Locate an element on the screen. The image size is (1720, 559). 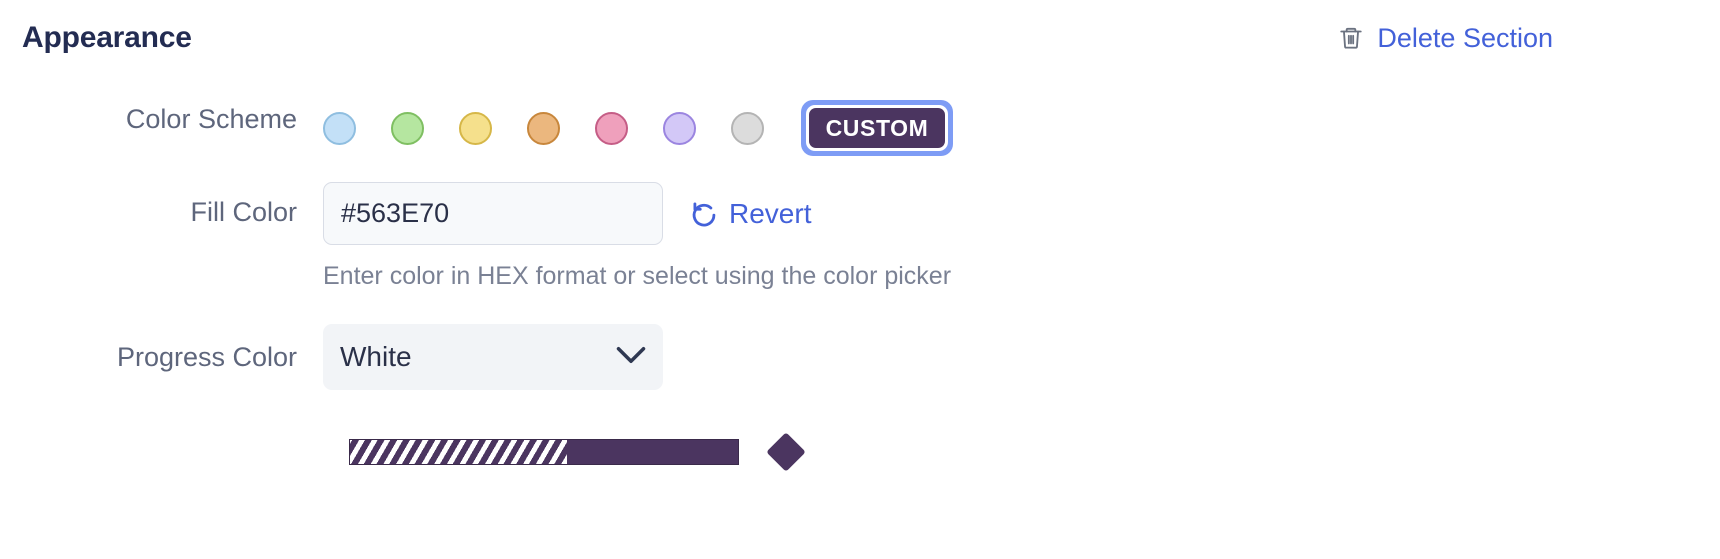
custom-color-button: CUSTOM is located at coordinates (877, 128).